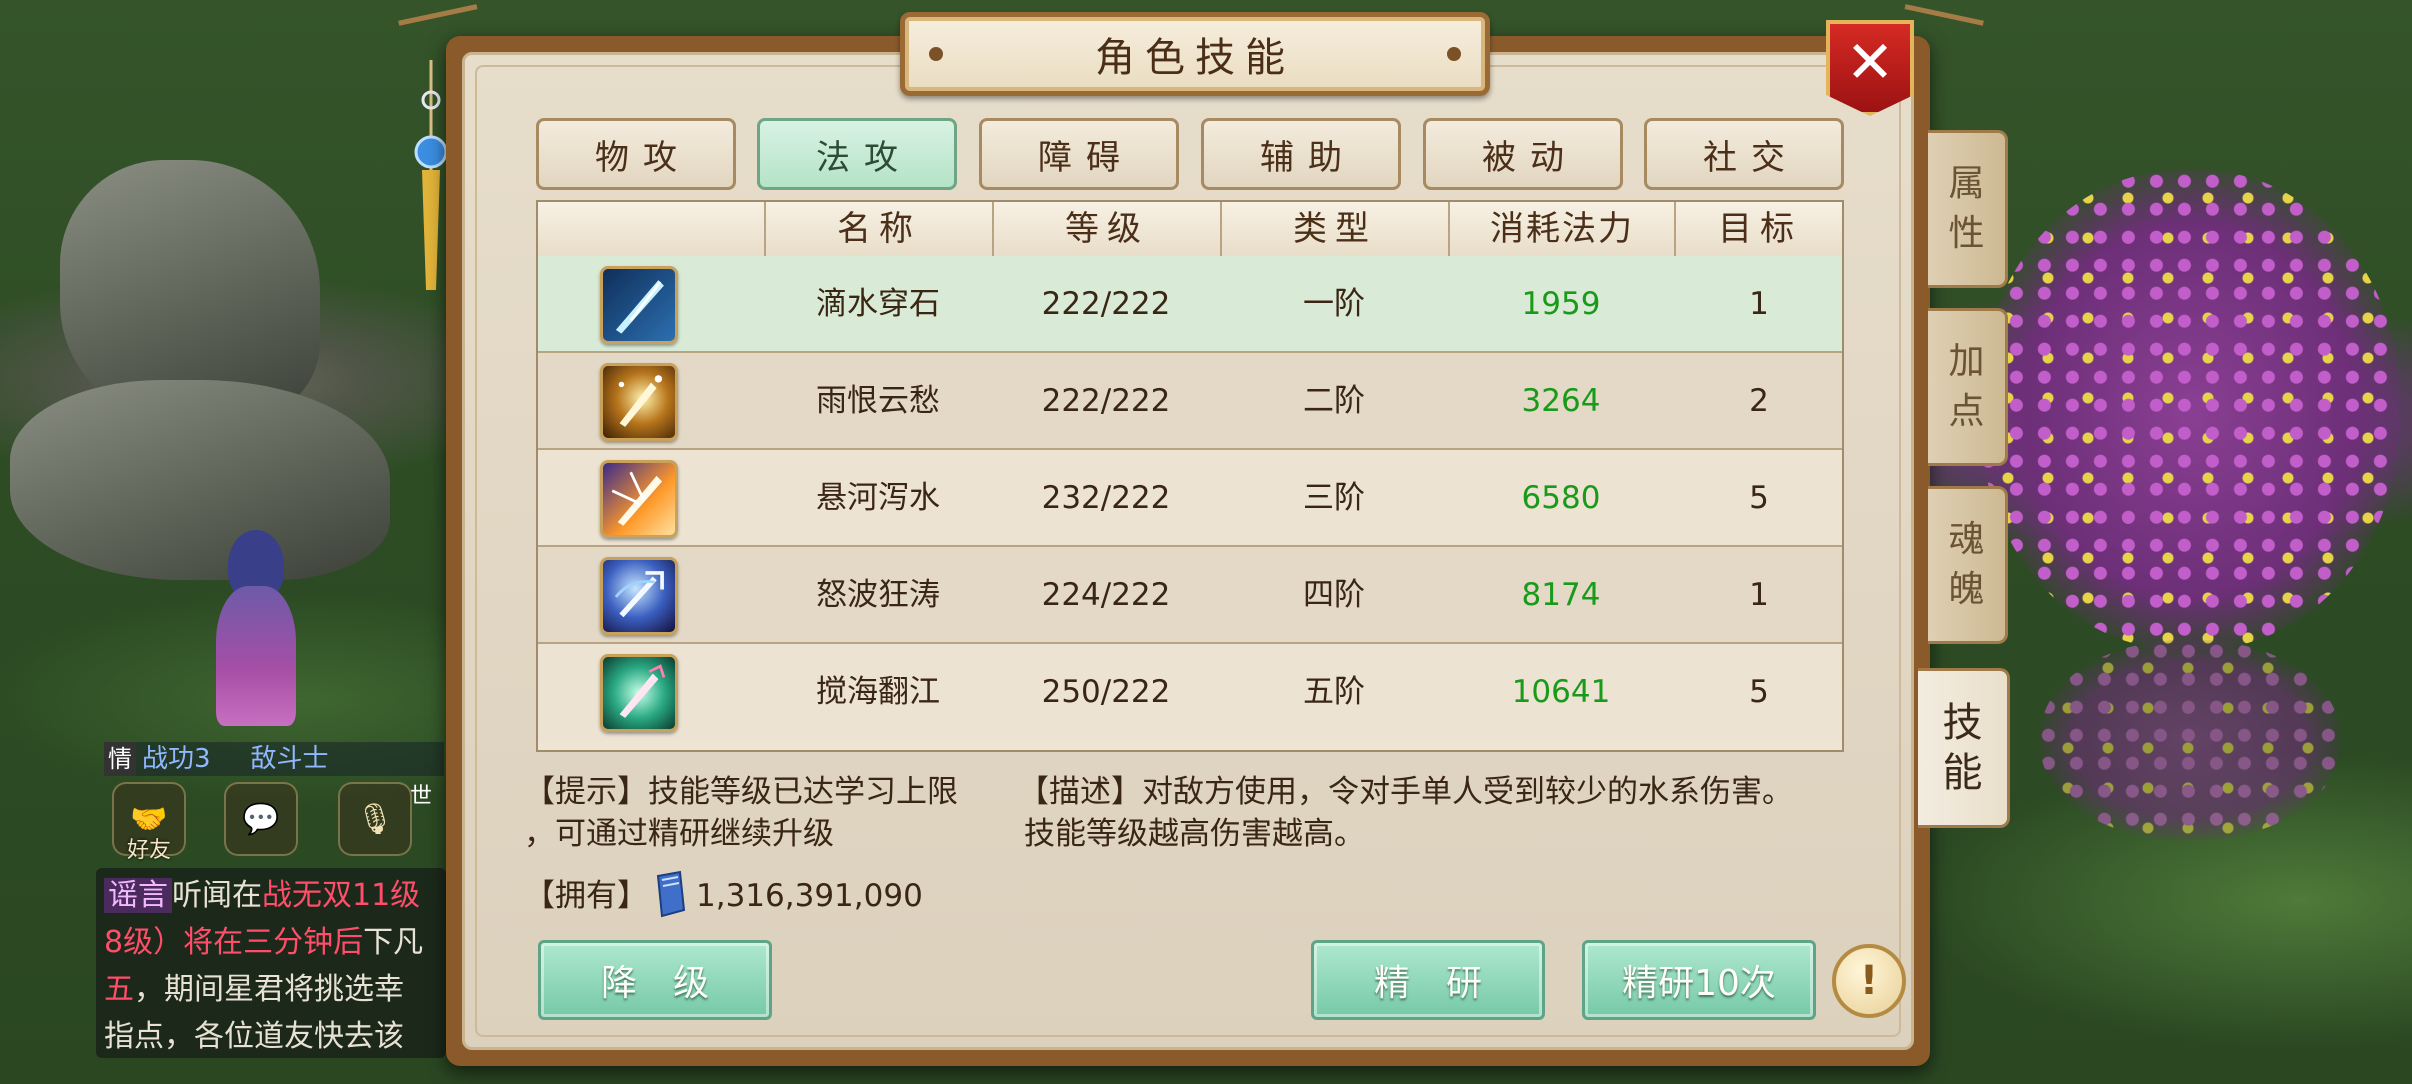 Image resolution: width=2412 pixels, height=1084 pixels. What do you see at coordinates (1966, 539) in the screenshot?
I see `side-tab-label: 魂` at bounding box center [1966, 539].